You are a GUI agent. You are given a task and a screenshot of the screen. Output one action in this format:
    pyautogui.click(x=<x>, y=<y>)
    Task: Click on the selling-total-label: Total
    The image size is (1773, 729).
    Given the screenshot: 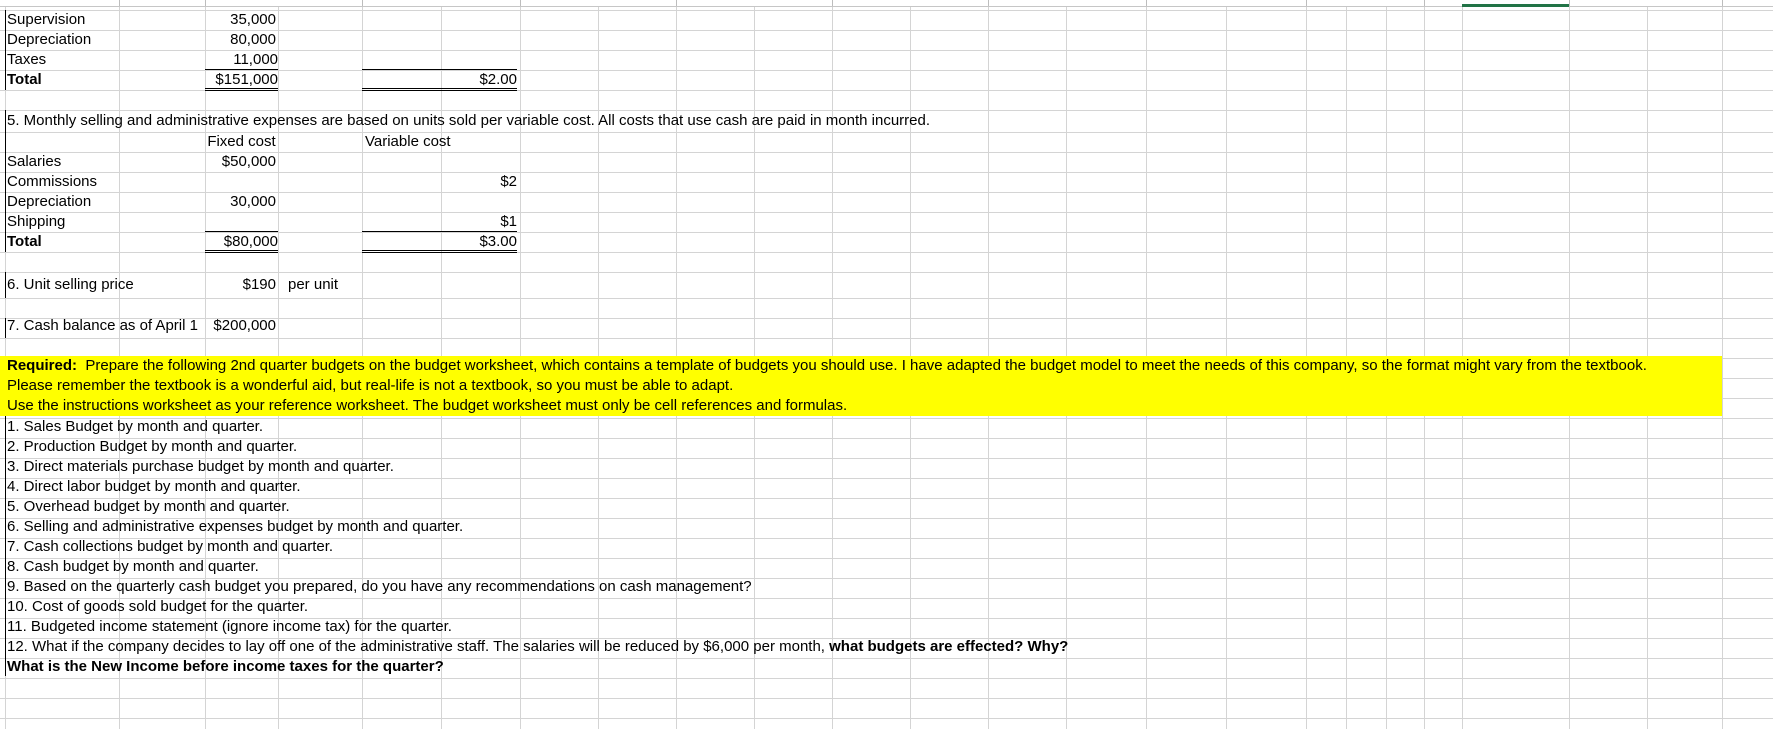 What is the action you would take?
    pyautogui.click(x=24, y=242)
    